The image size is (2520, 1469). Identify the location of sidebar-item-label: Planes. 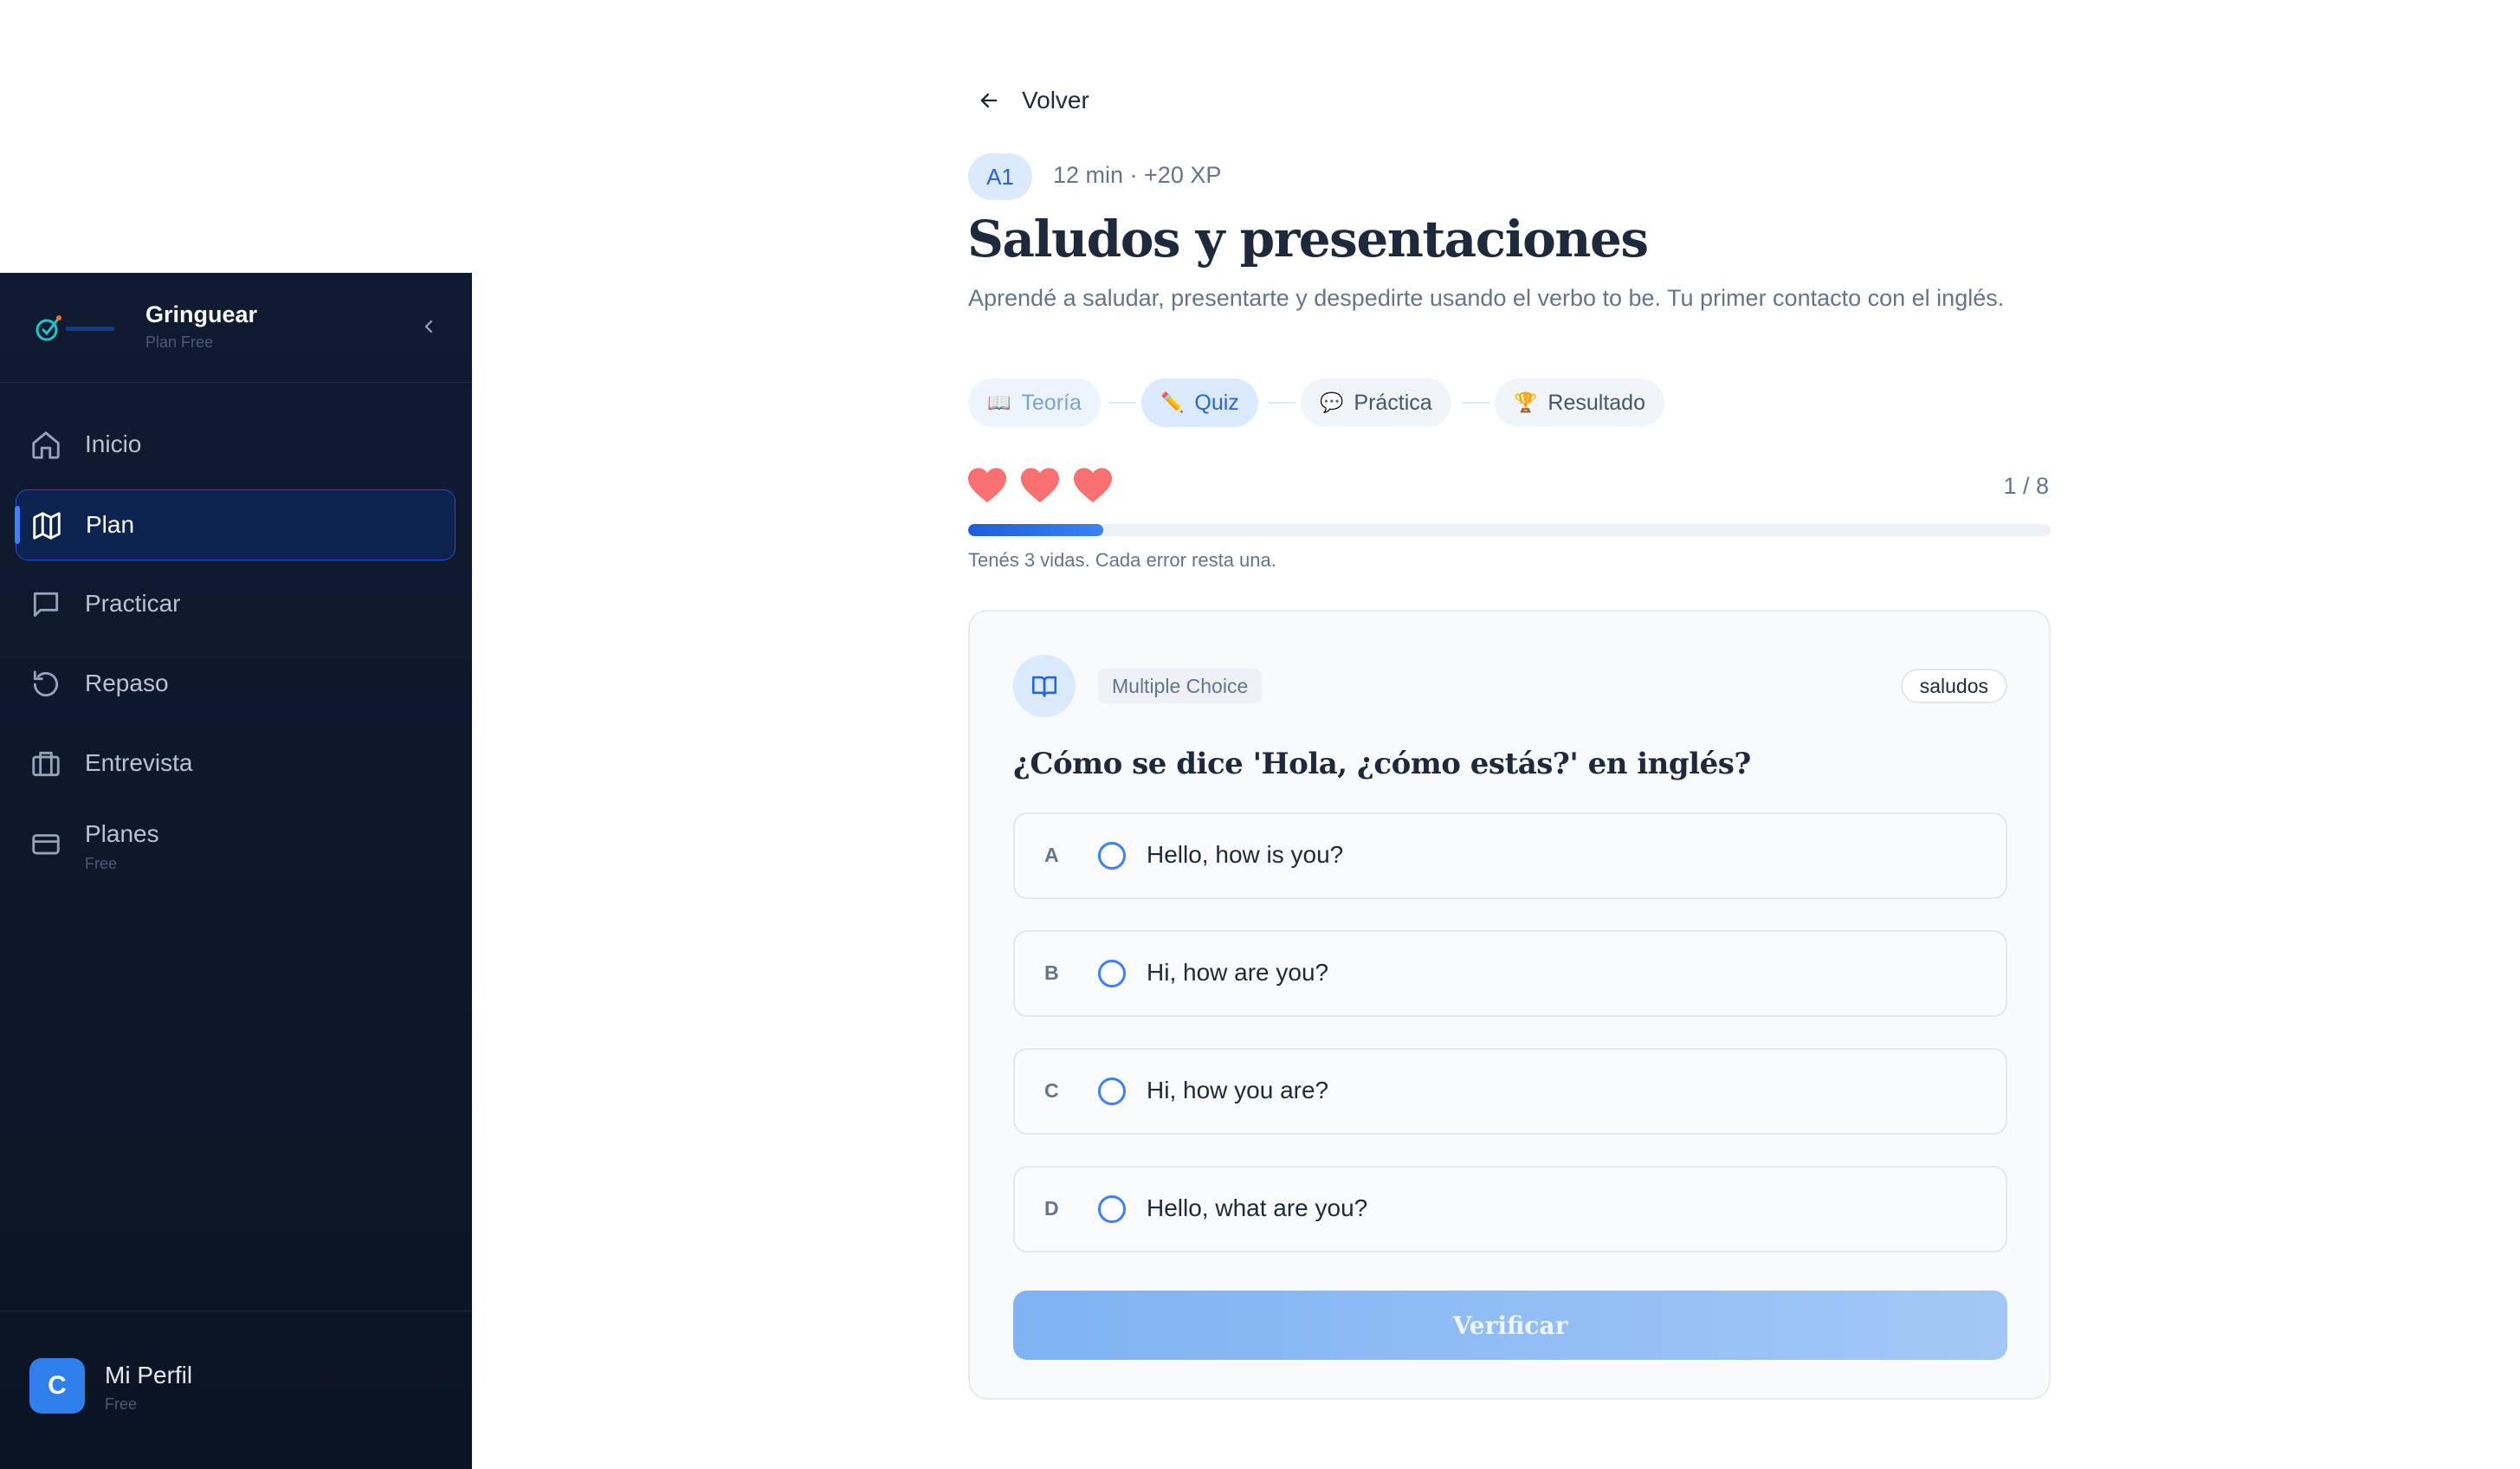
(122, 833).